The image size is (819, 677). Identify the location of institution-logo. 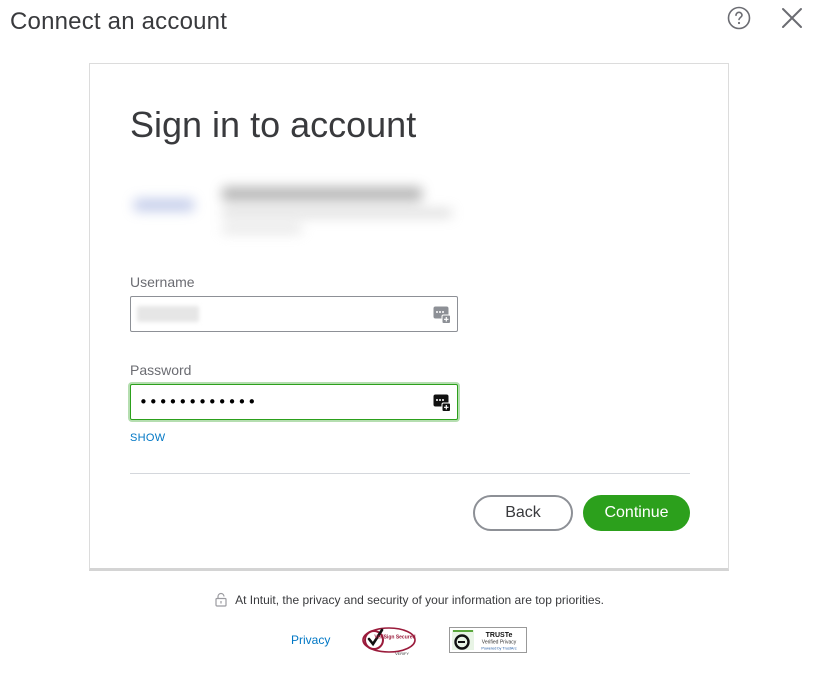
(164, 205).